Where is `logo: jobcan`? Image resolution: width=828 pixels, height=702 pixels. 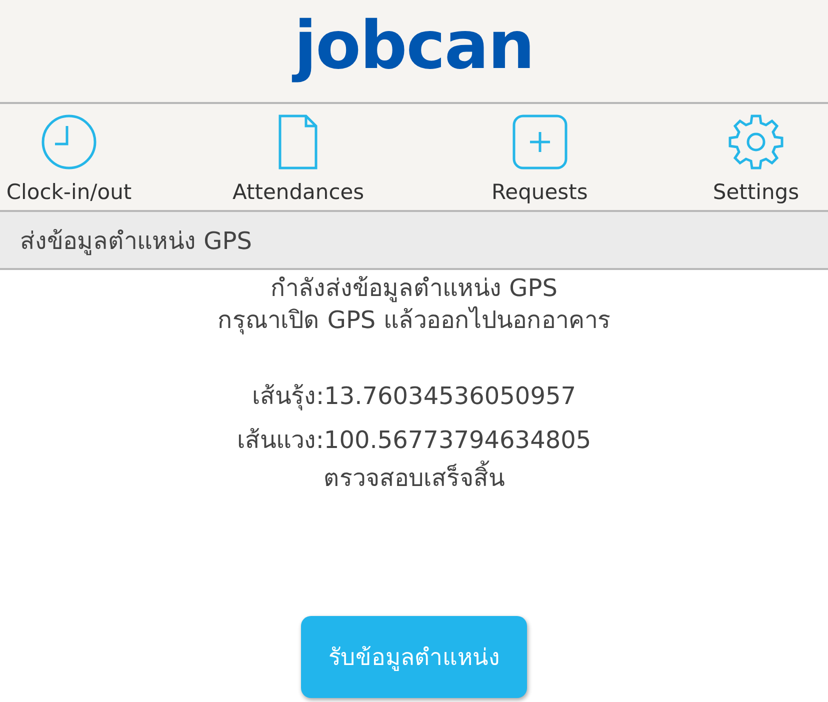
logo: jobcan is located at coordinates (414, 46).